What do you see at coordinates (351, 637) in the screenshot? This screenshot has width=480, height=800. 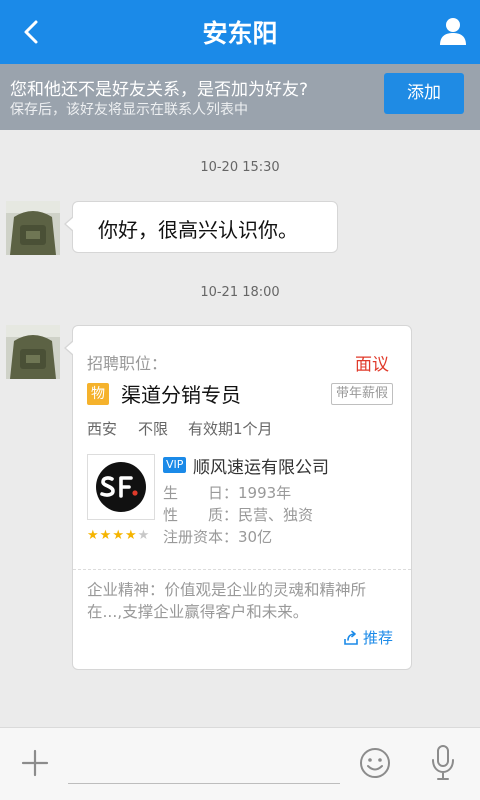 I see `share-icon` at bounding box center [351, 637].